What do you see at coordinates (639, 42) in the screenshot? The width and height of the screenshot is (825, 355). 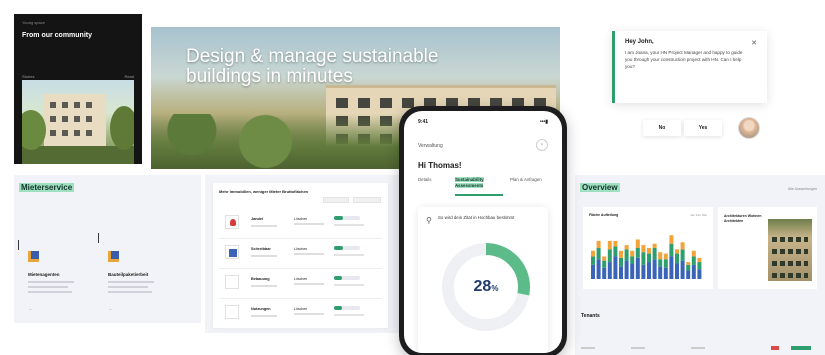 I see `chat-greeting: Hey John,` at bounding box center [639, 42].